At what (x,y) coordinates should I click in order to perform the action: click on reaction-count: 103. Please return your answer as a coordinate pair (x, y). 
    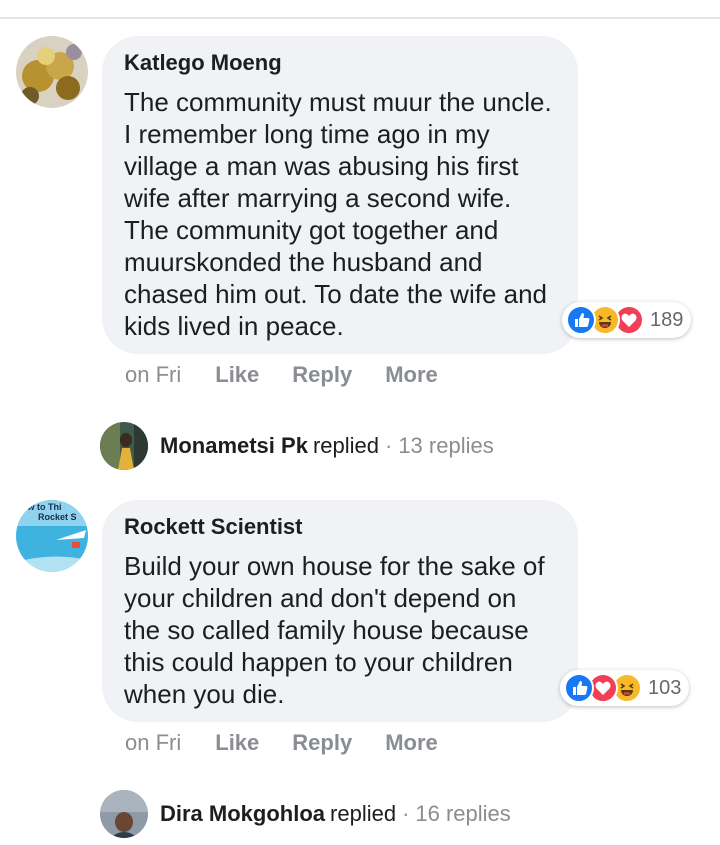
    Looking at the image, I should click on (665, 687).